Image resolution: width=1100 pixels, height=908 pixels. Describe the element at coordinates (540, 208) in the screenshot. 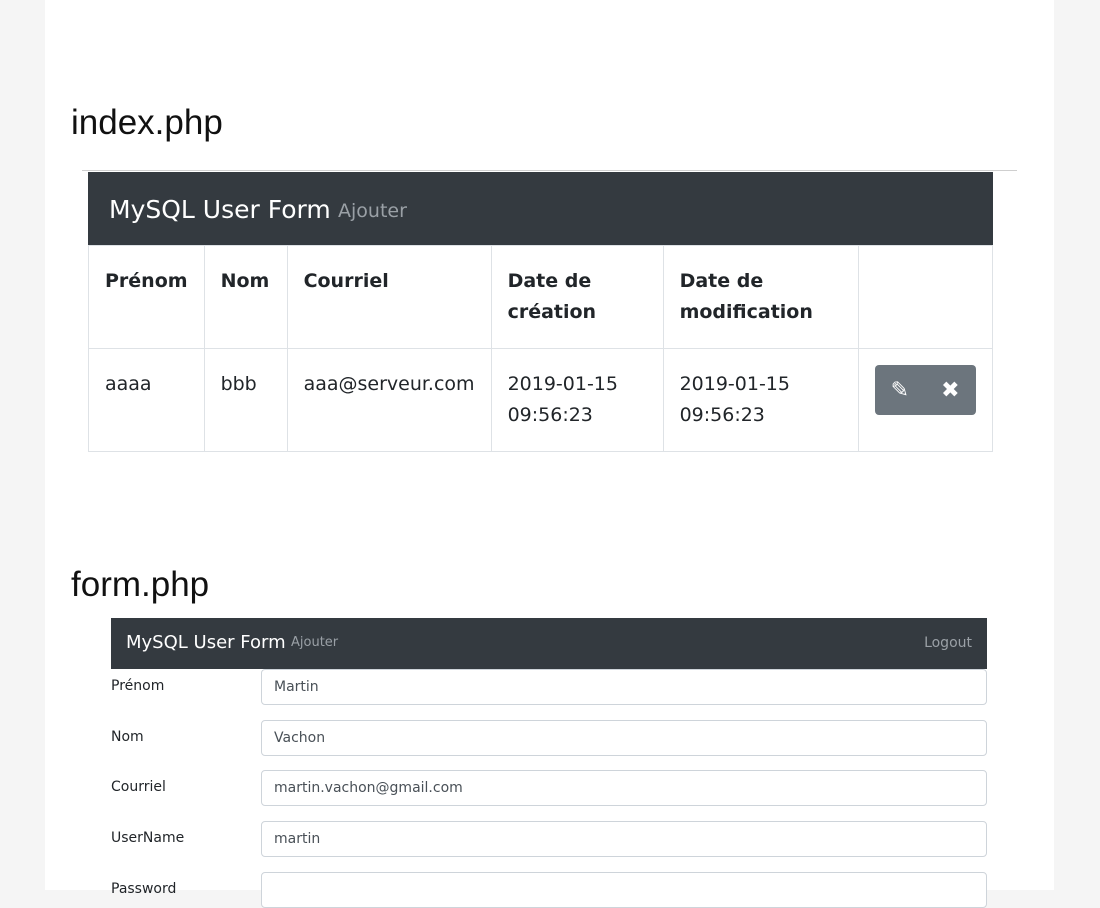

I see `index-navbar: MySQL User Form Ajouter` at that location.